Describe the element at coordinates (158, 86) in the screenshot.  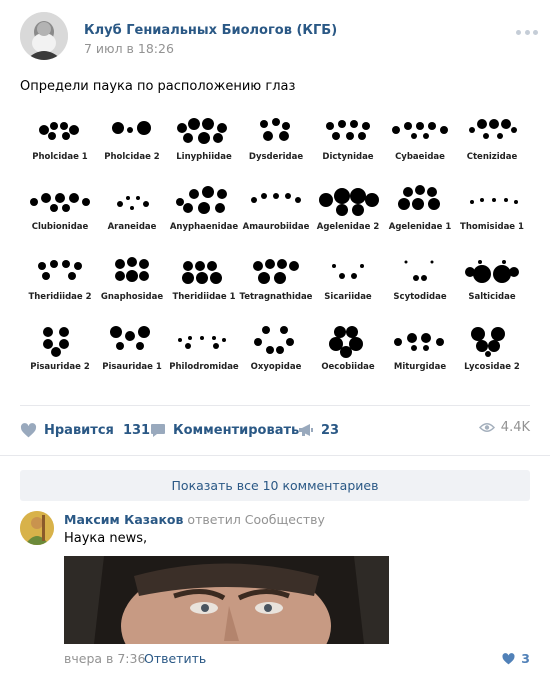
I see `post-text: Определи паука по расположению глаз` at that location.